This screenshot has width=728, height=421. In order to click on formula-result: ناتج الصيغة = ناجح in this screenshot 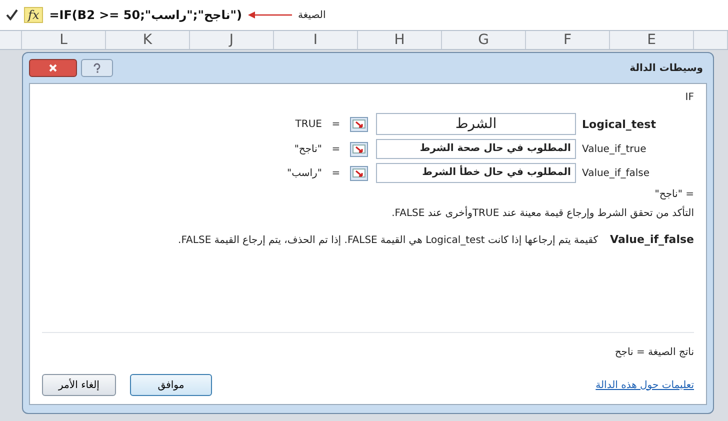, I will do `click(654, 352)`.